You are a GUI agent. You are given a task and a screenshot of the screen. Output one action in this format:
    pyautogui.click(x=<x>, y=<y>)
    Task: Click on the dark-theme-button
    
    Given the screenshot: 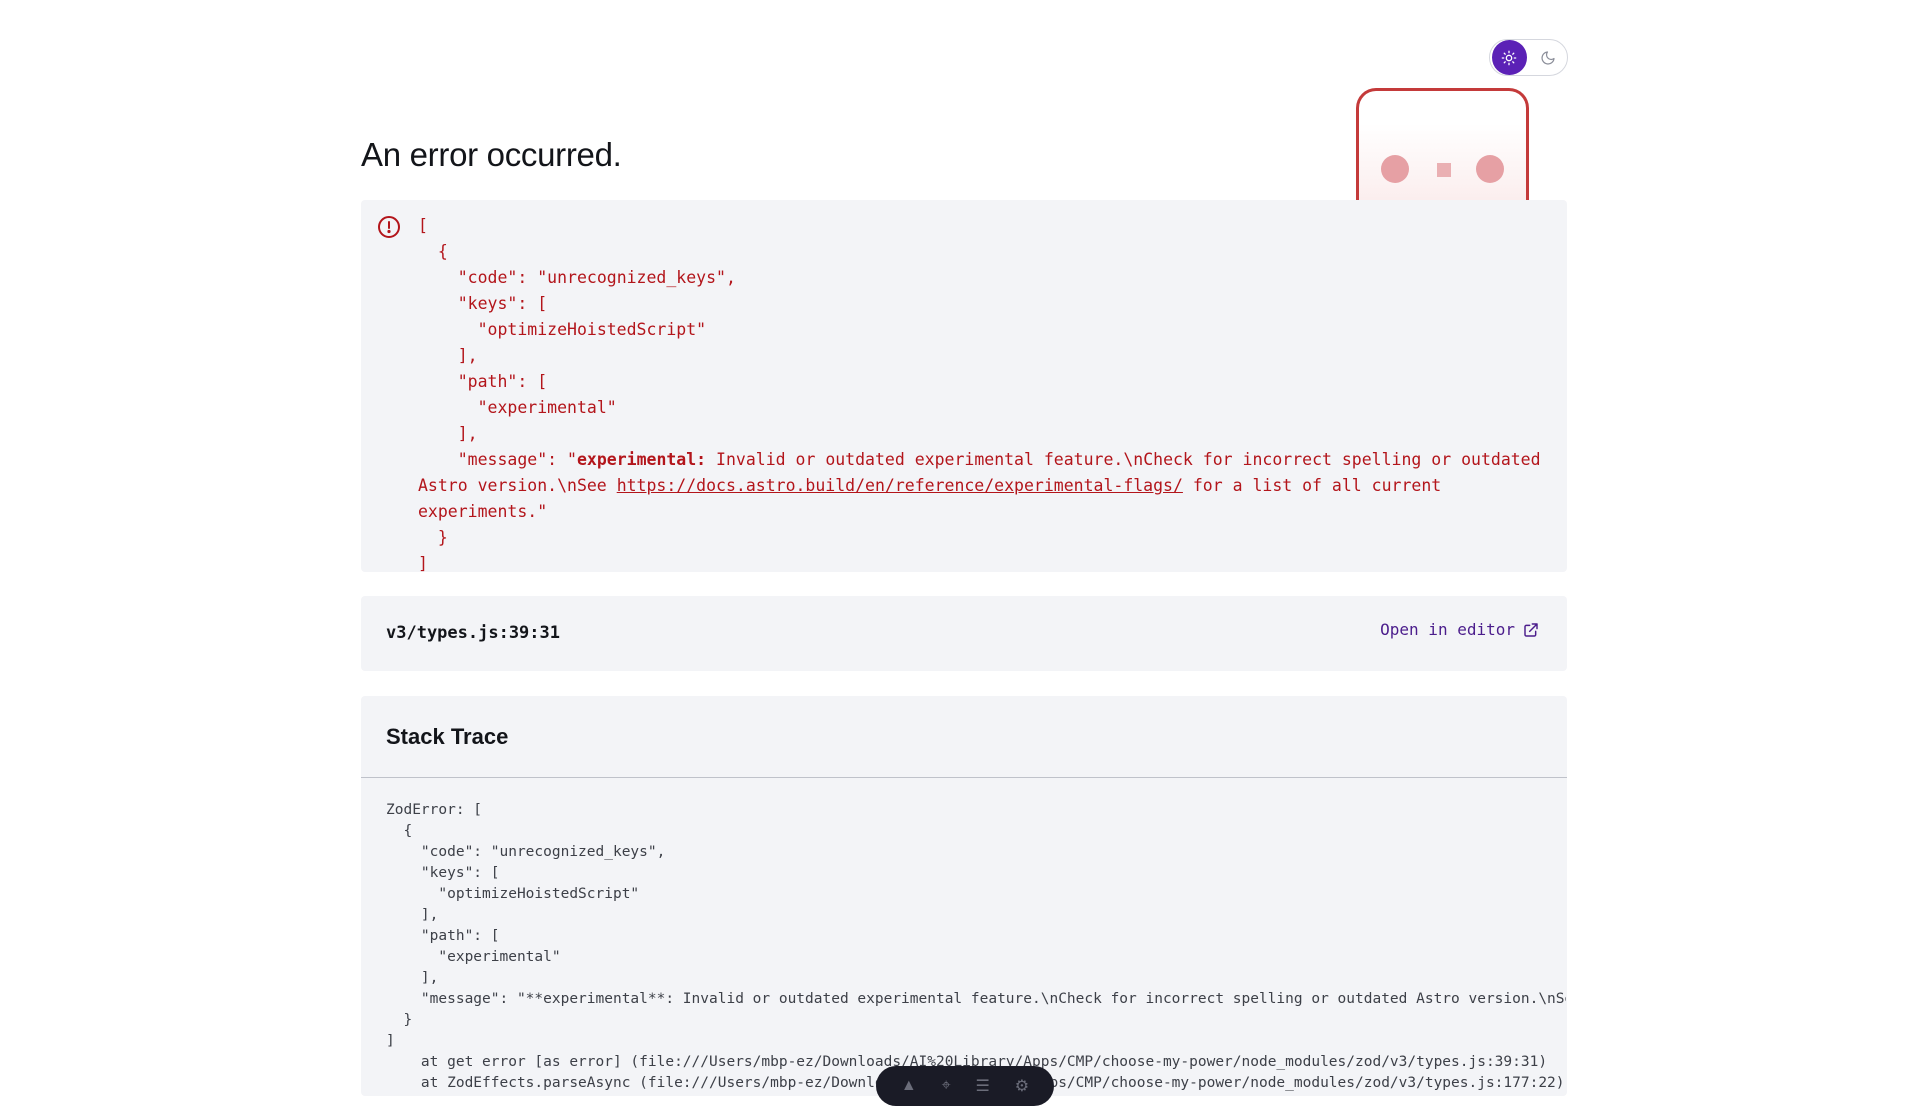 What is the action you would take?
    pyautogui.click(x=1548, y=57)
    